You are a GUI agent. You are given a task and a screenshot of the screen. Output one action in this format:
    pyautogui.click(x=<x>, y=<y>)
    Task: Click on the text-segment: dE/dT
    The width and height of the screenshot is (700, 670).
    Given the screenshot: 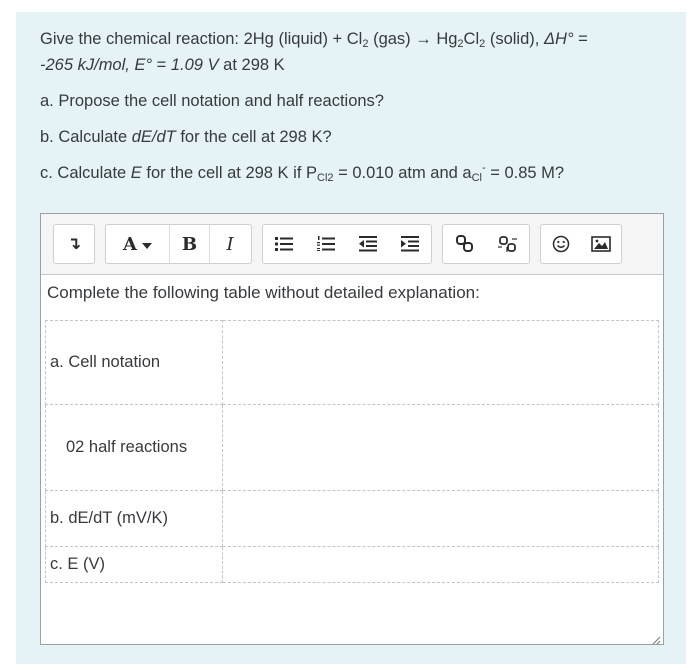 What is the action you would take?
    pyautogui.click(x=153, y=137)
    